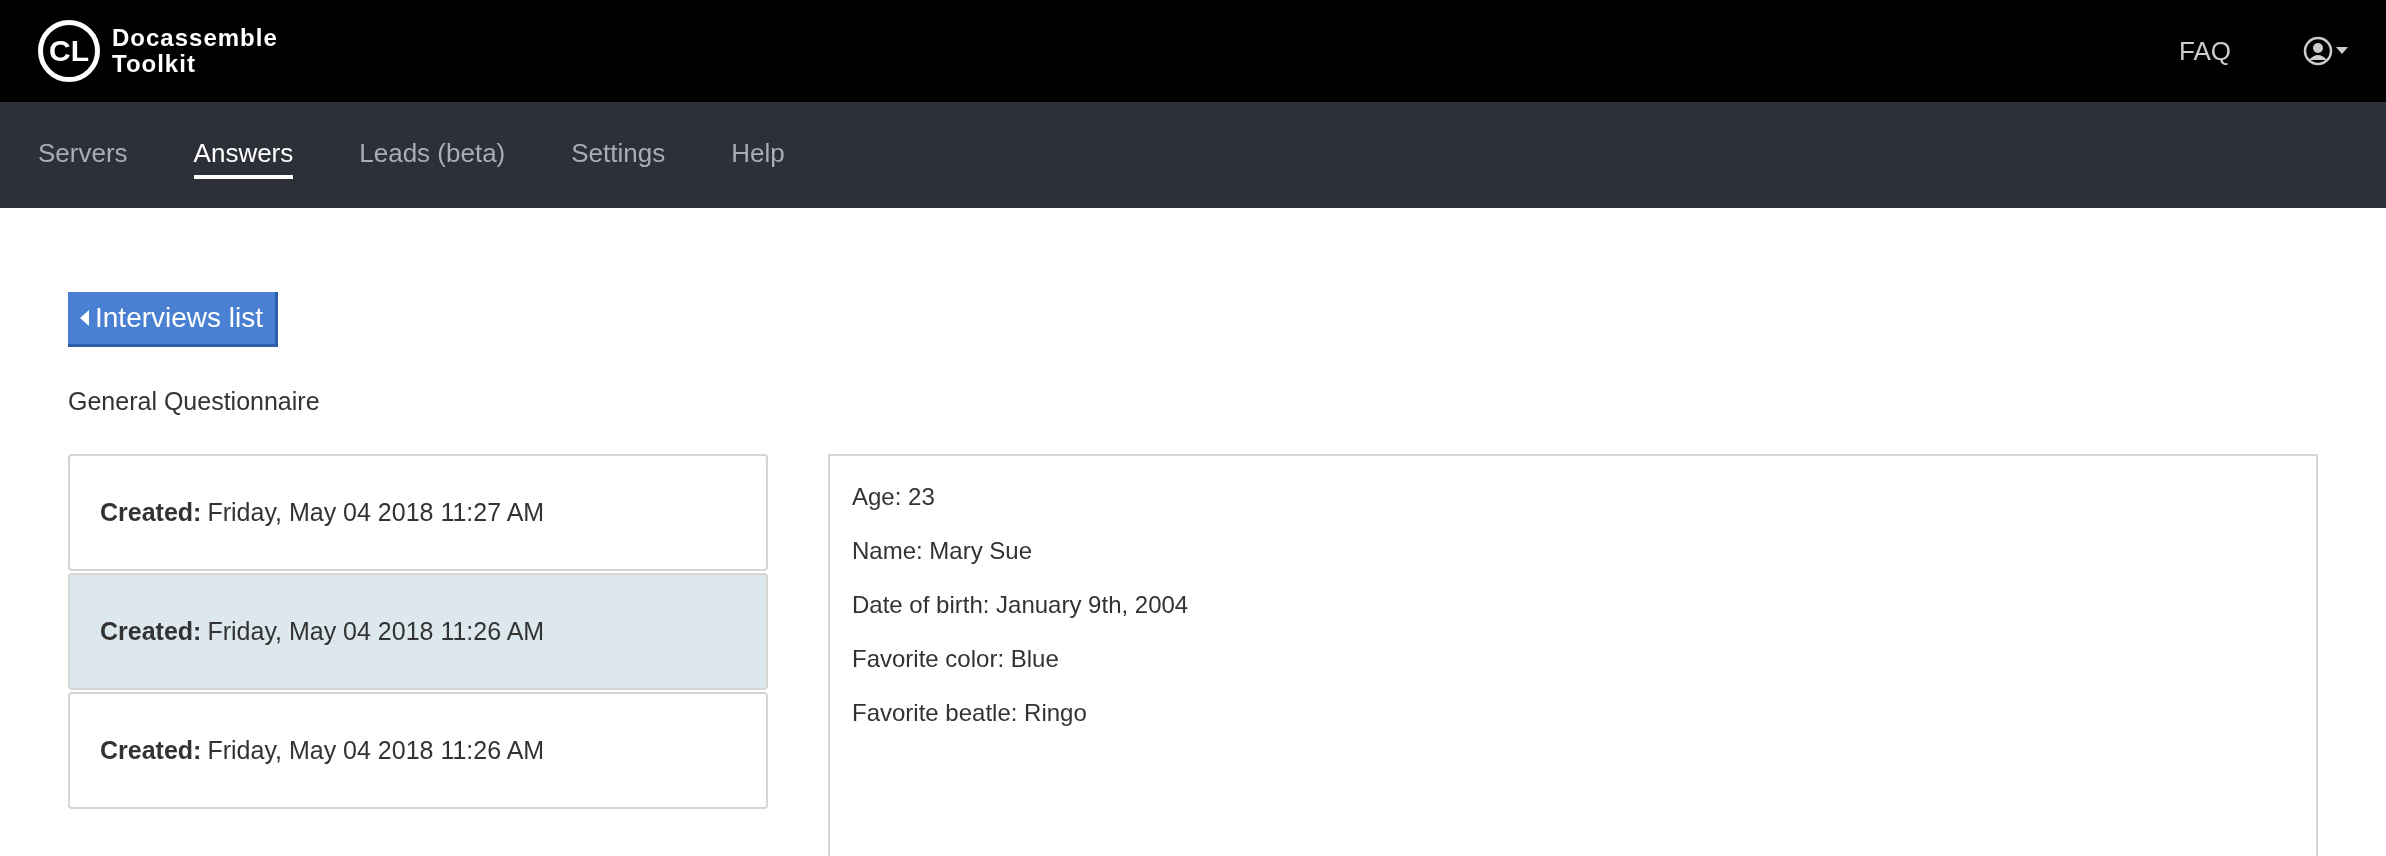  What do you see at coordinates (84, 318) in the screenshot?
I see `caret-left-icon` at bounding box center [84, 318].